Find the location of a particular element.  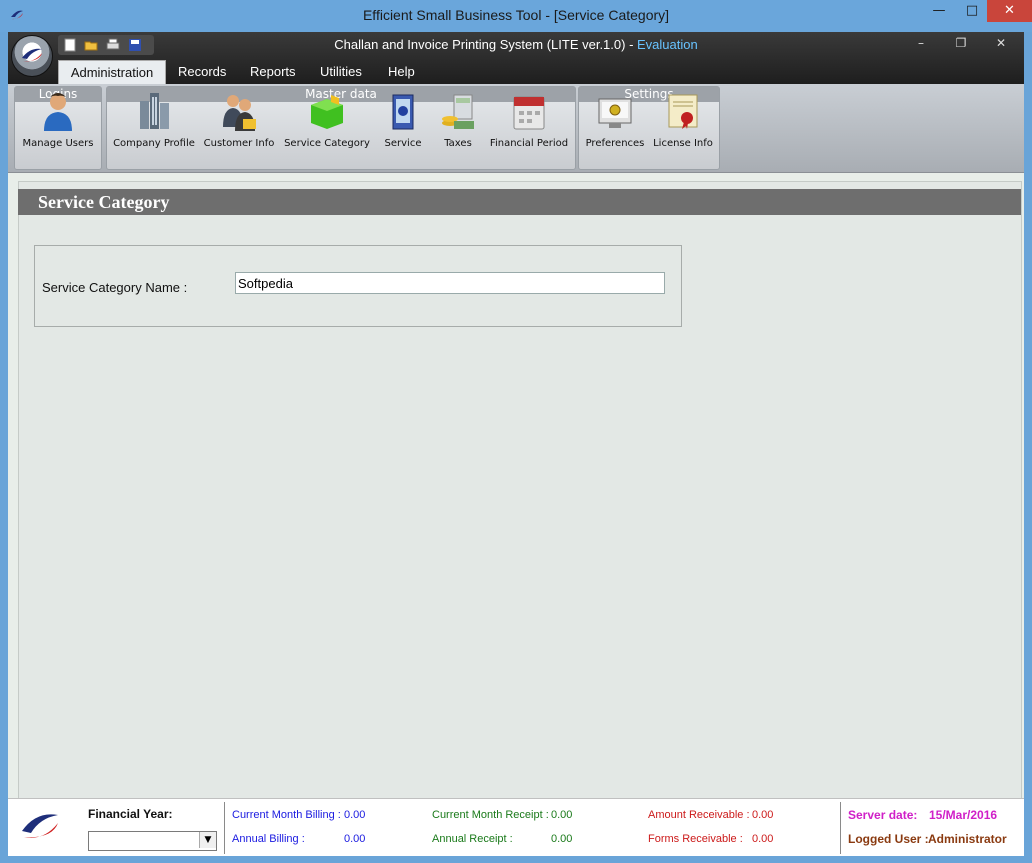

financial-period-label: Financial Period is located at coordinates (529, 143).